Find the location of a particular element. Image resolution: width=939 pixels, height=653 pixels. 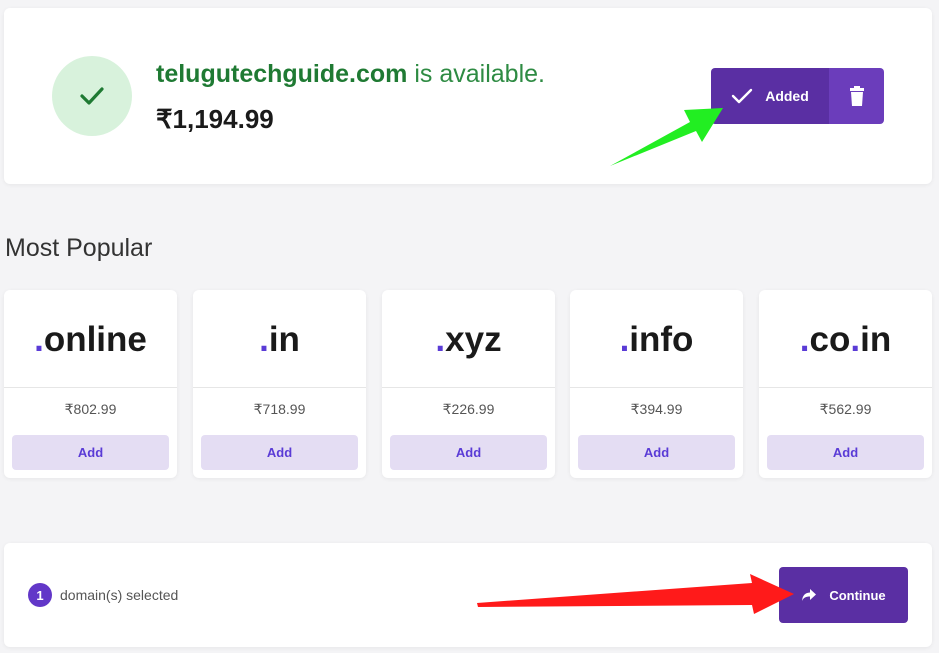

tld-card-info: . info ₹394.99 Add is located at coordinates (656, 384).